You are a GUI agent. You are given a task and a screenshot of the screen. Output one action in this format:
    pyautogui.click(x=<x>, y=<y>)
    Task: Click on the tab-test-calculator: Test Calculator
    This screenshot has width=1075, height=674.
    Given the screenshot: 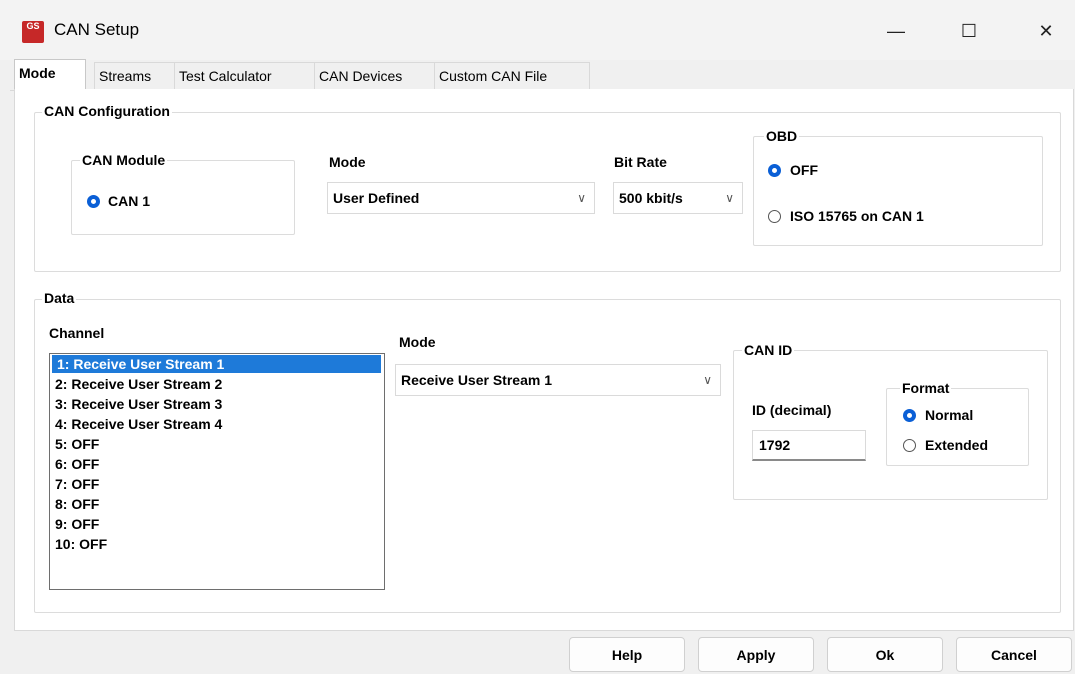 What is the action you would take?
    pyautogui.click(x=245, y=76)
    